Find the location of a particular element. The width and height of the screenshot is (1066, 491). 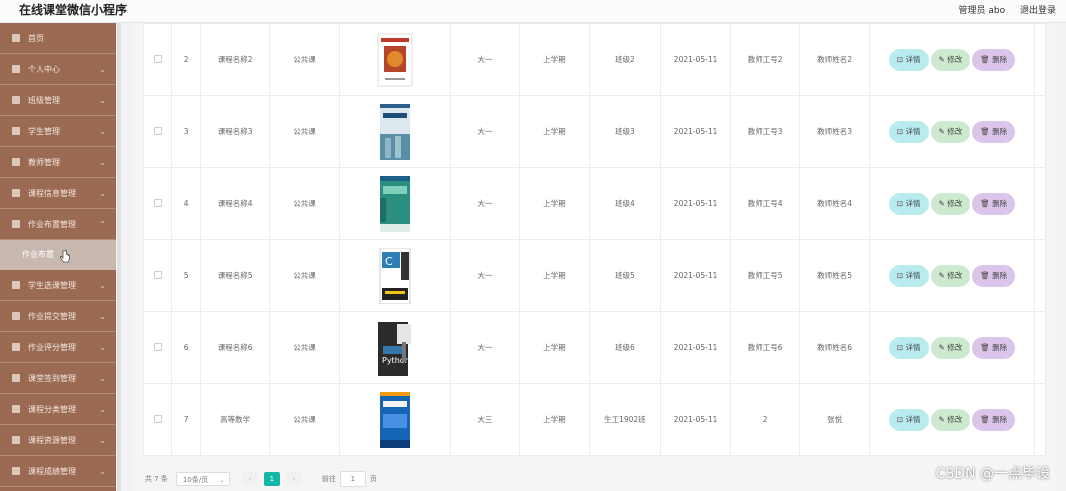

detail-label: 详情 is located at coordinates (913, 131).